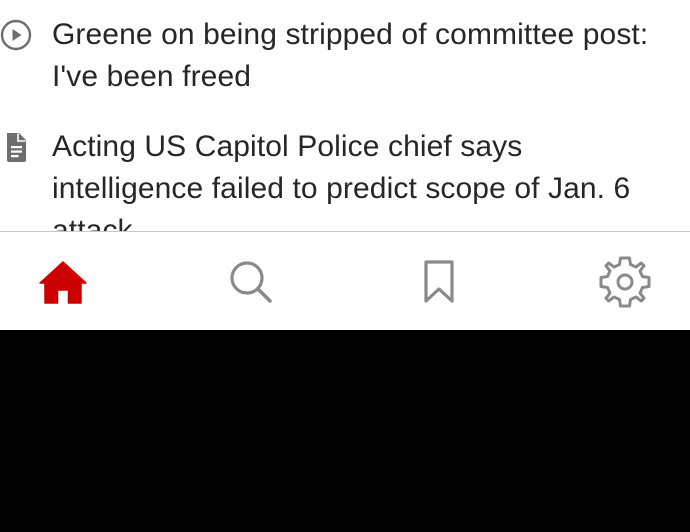 This screenshot has width=690, height=532. I want to click on home-icon, so click(63, 284).